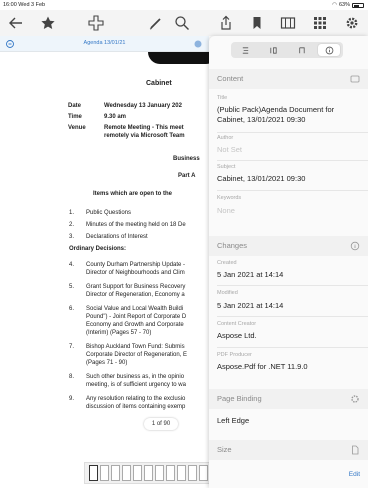 The height and width of the screenshot is (488, 368). I want to click on item-text: Minutes of the meeting held on 18 De, so click(136, 225).